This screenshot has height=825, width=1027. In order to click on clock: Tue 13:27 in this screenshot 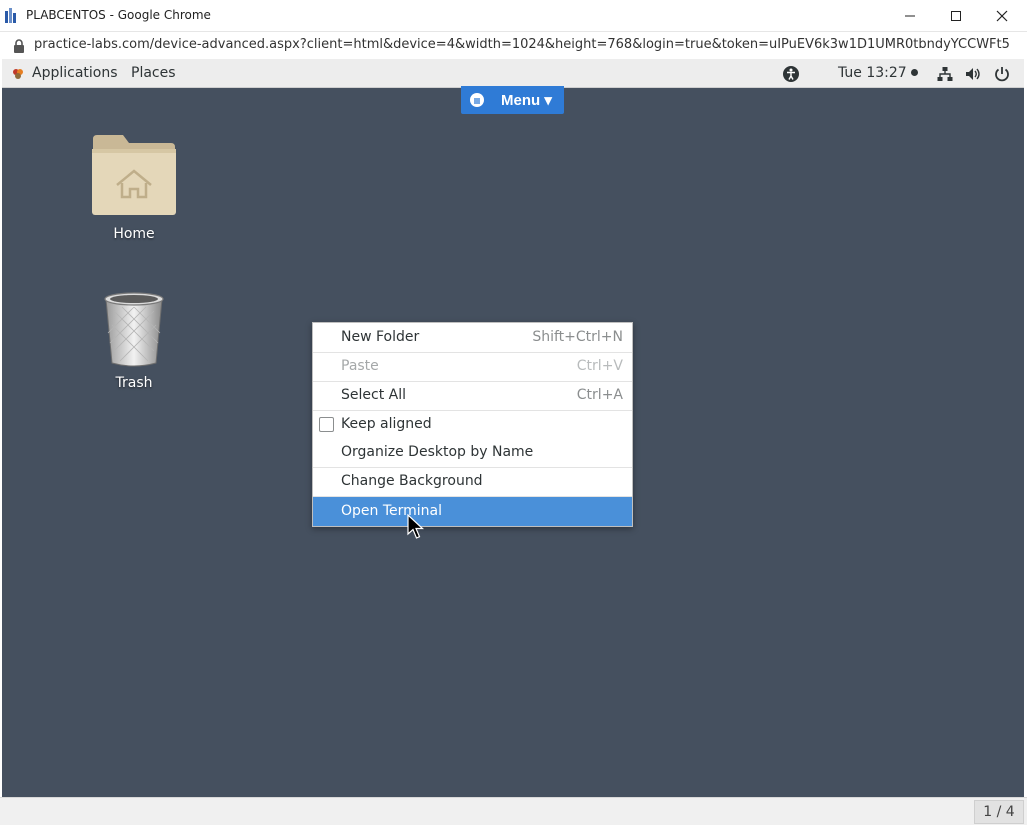, I will do `click(878, 73)`.